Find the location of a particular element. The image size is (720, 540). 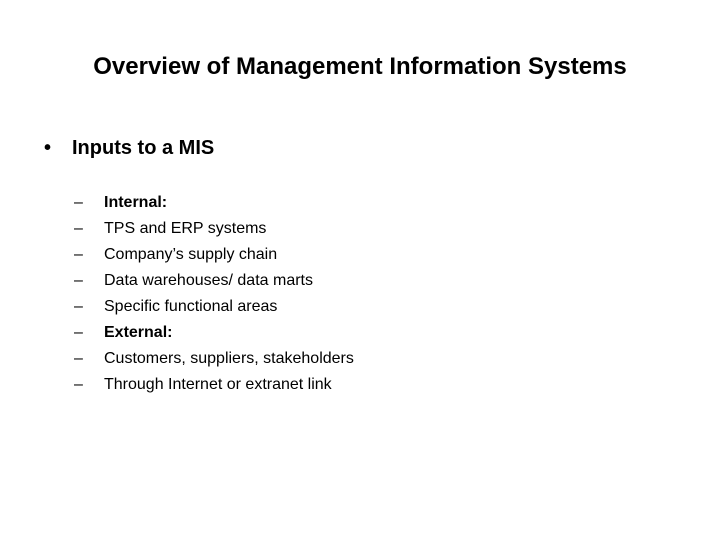

sub-item: – Company’s supply chain is located at coordinates (214, 255).